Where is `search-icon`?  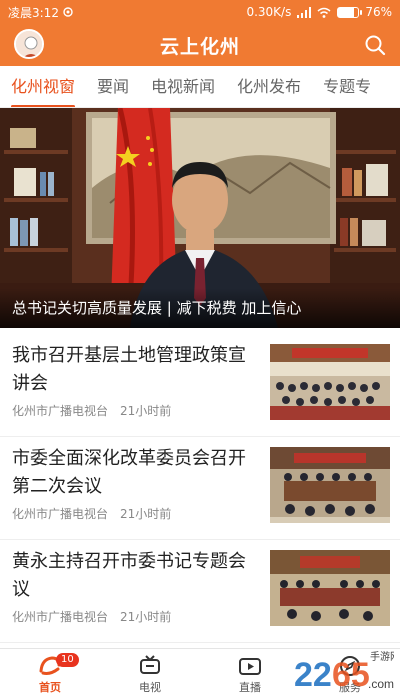 search-icon is located at coordinates (375, 45).